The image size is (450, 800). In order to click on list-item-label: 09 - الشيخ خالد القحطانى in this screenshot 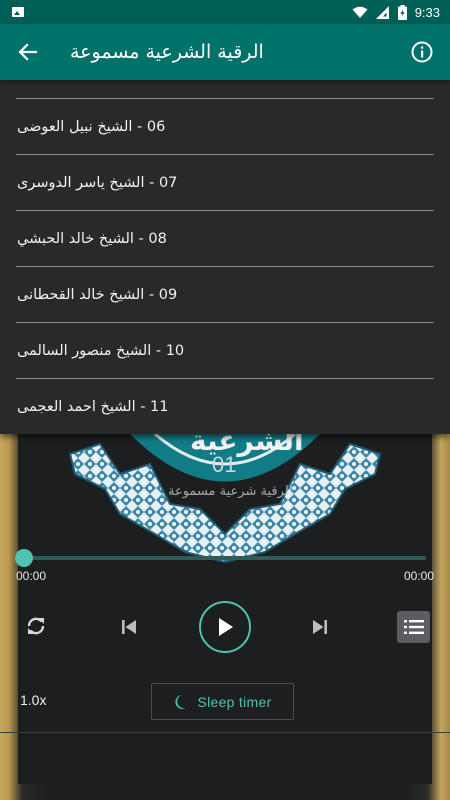, I will do `click(97, 294)`.